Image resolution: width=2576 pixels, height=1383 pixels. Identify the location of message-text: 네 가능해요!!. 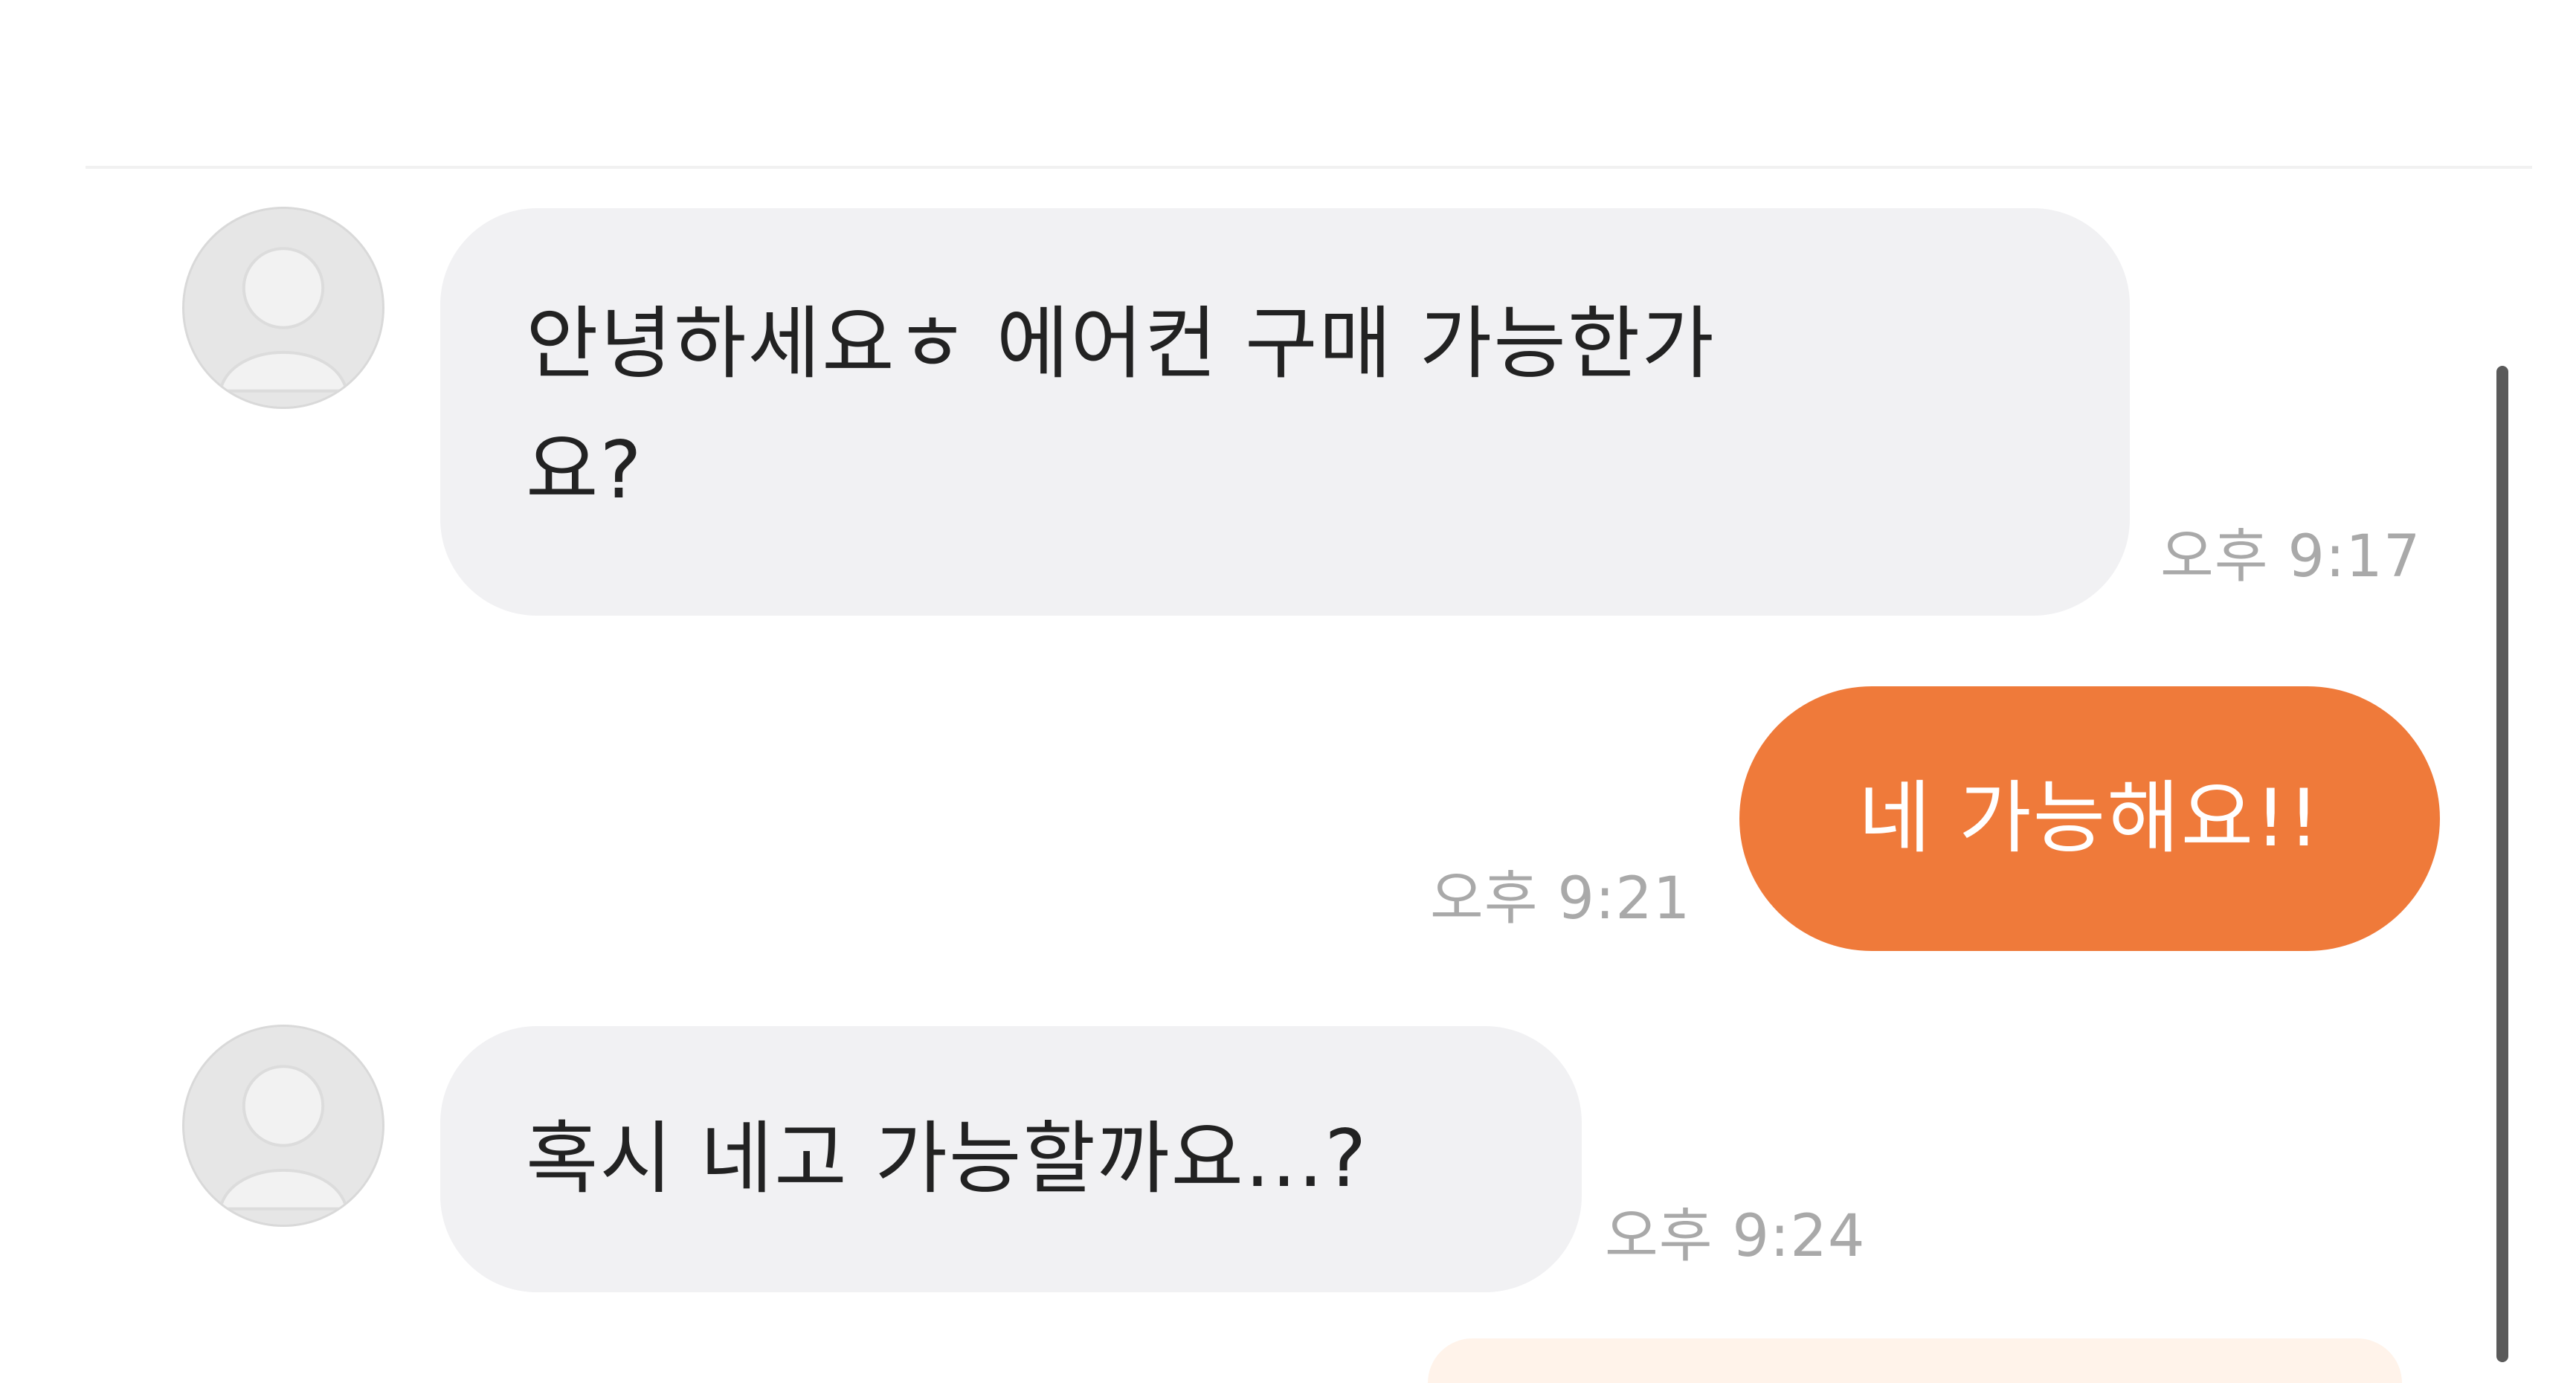
(2090, 819).